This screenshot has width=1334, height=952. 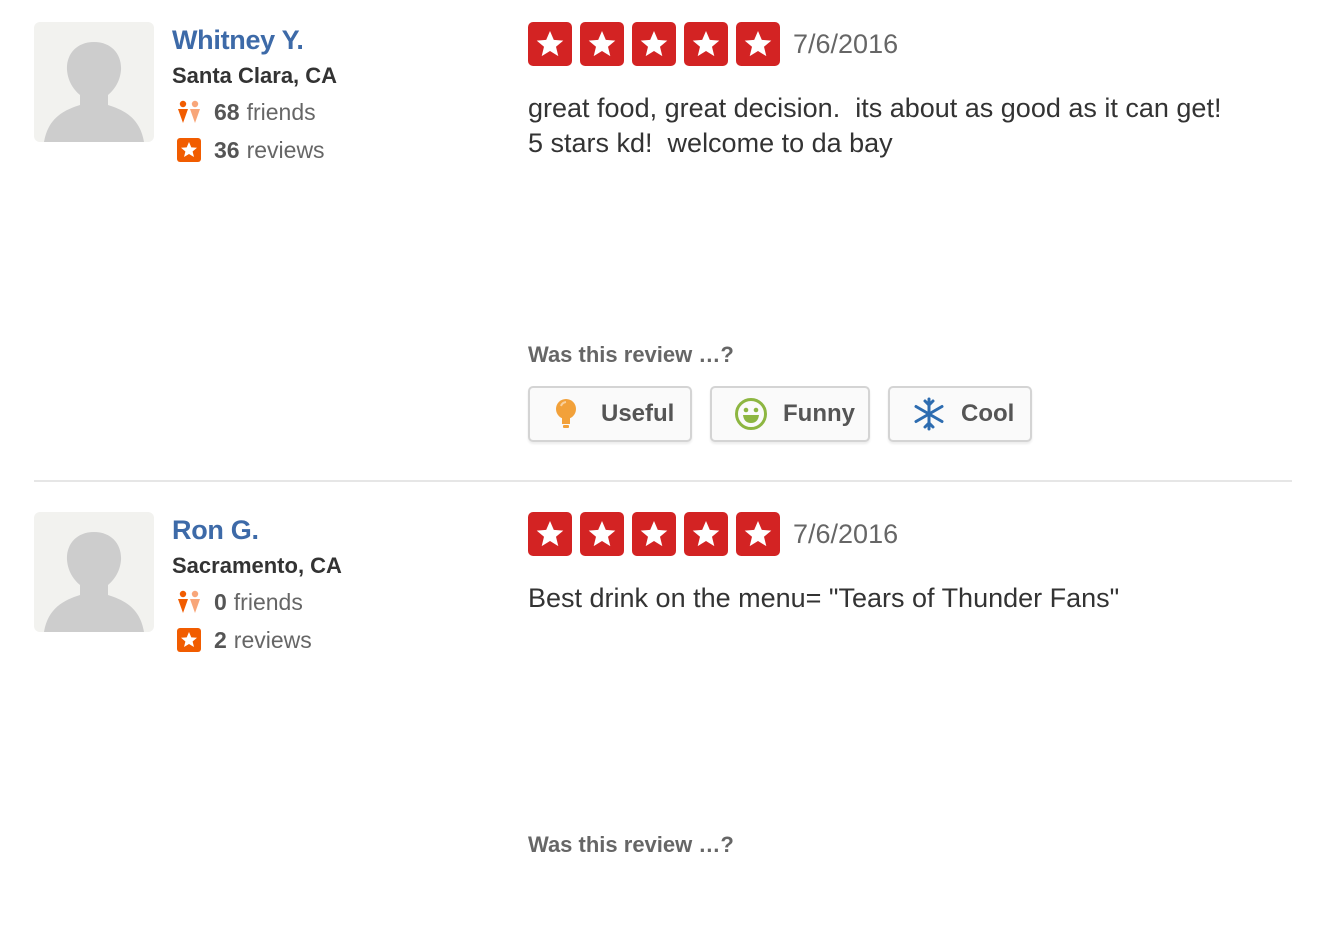 What do you see at coordinates (988, 413) in the screenshot?
I see `cool-label: Cool` at bounding box center [988, 413].